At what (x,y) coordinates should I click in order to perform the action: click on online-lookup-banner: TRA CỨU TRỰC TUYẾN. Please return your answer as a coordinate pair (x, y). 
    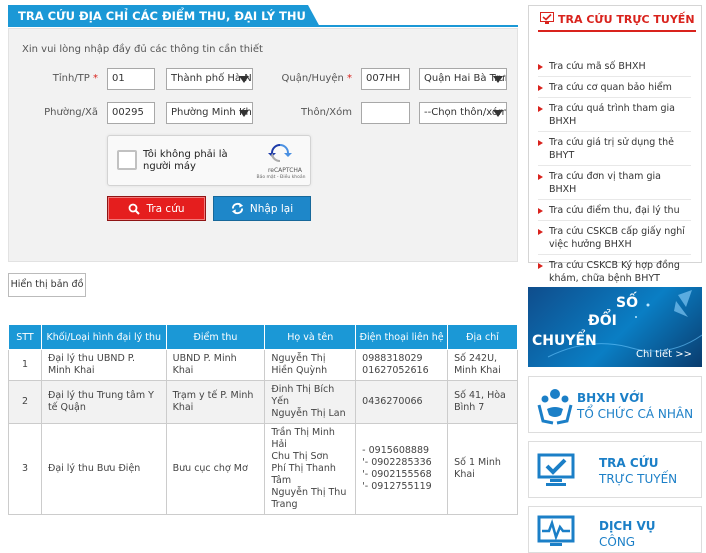
    Looking at the image, I should click on (615, 469).